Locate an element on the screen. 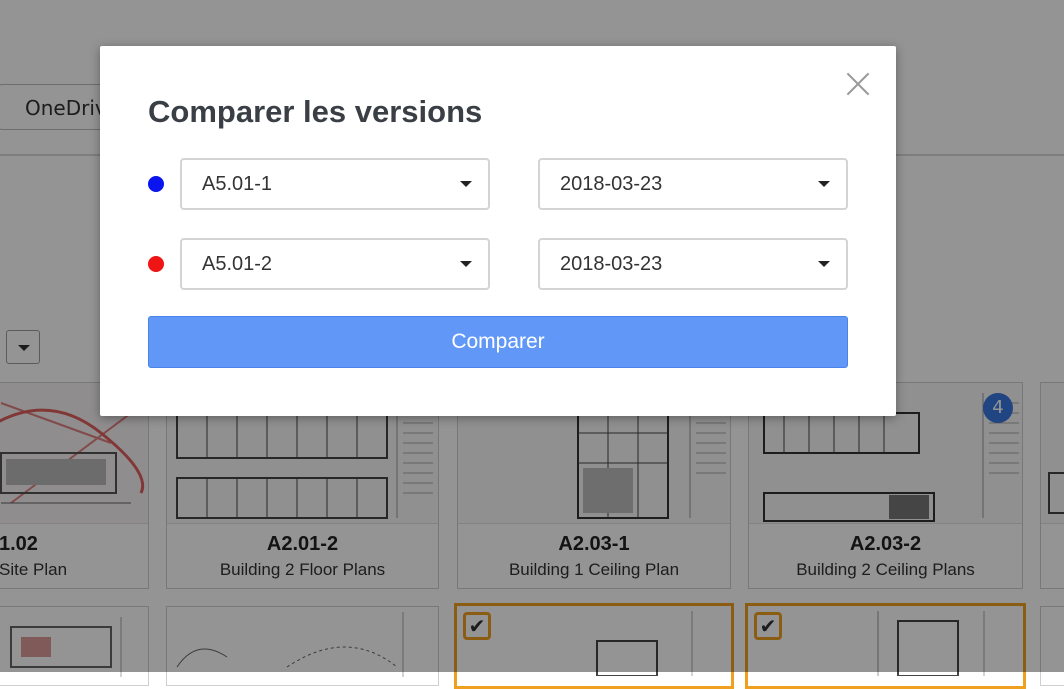  version-a-color-dot is located at coordinates (156, 184).